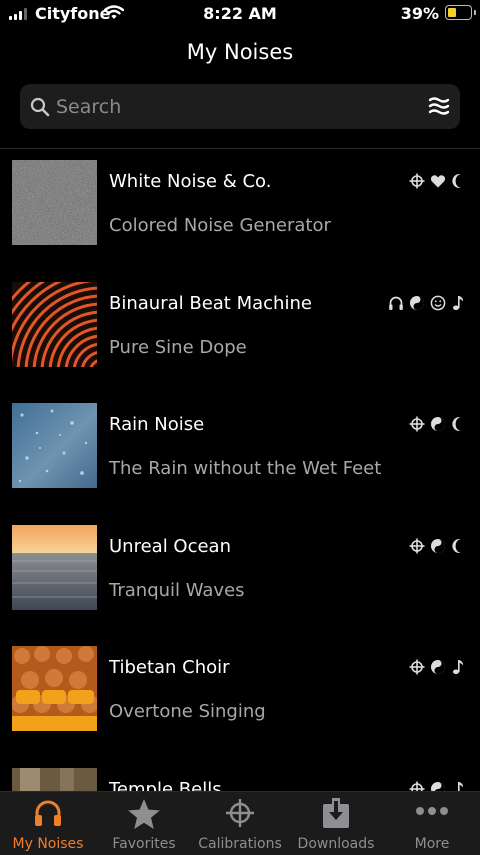 The height and width of the screenshot is (855, 480). What do you see at coordinates (54, 202) in the screenshot?
I see `white-noise-thumbnail` at bounding box center [54, 202].